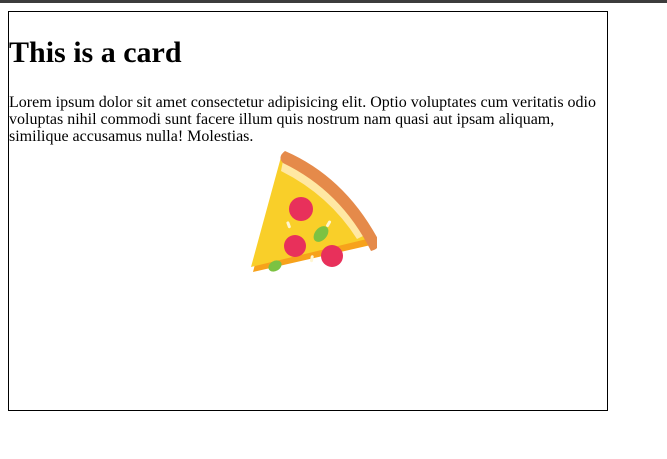 Image resolution: width=667 pixels, height=459 pixels. I want to click on card-title: This is a card, so click(95, 52).